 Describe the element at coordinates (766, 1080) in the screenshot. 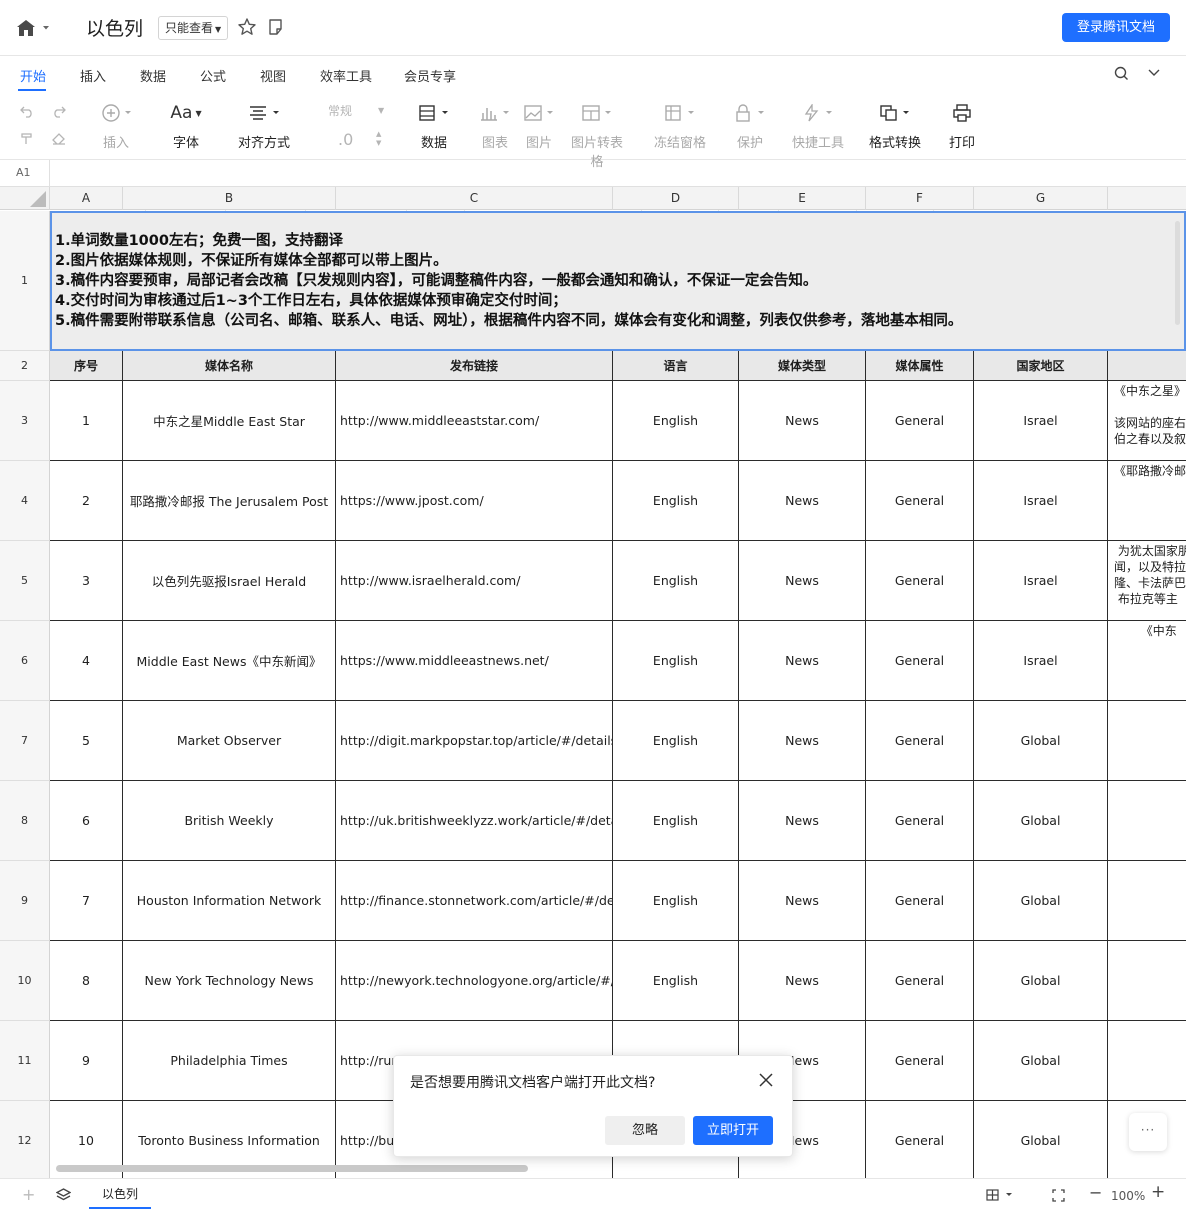

I see `close-icon` at that location.